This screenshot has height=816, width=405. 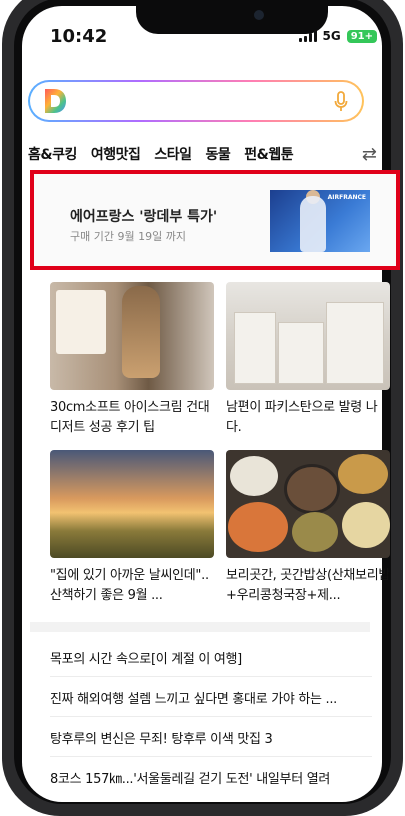 What do you see at coordinates (55, 101) in the screenshot?
I see `daum-logo-icon` at bounding box center [55, 101].